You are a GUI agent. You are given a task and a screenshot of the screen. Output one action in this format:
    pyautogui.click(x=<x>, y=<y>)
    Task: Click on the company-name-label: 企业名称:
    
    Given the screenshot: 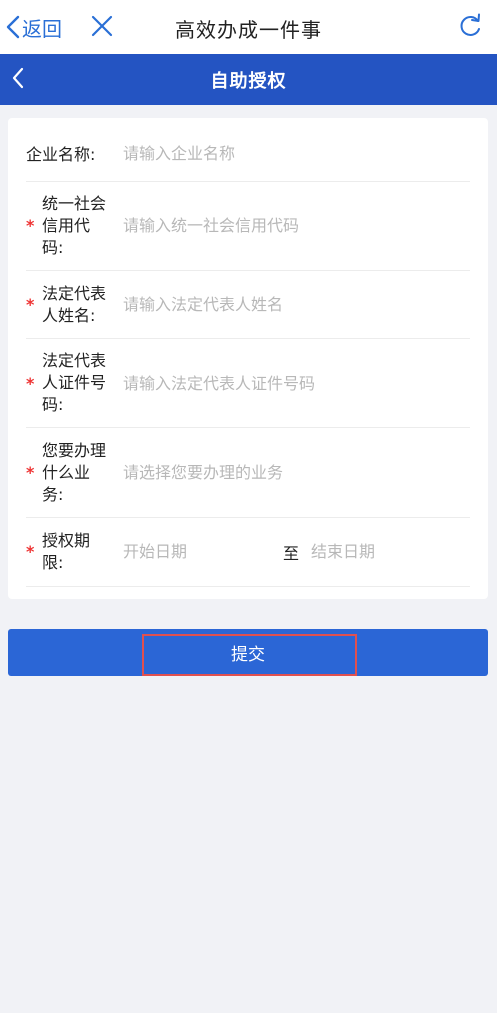 What is the action you would take?
    pyautogui.click(x=61, y=154)
    